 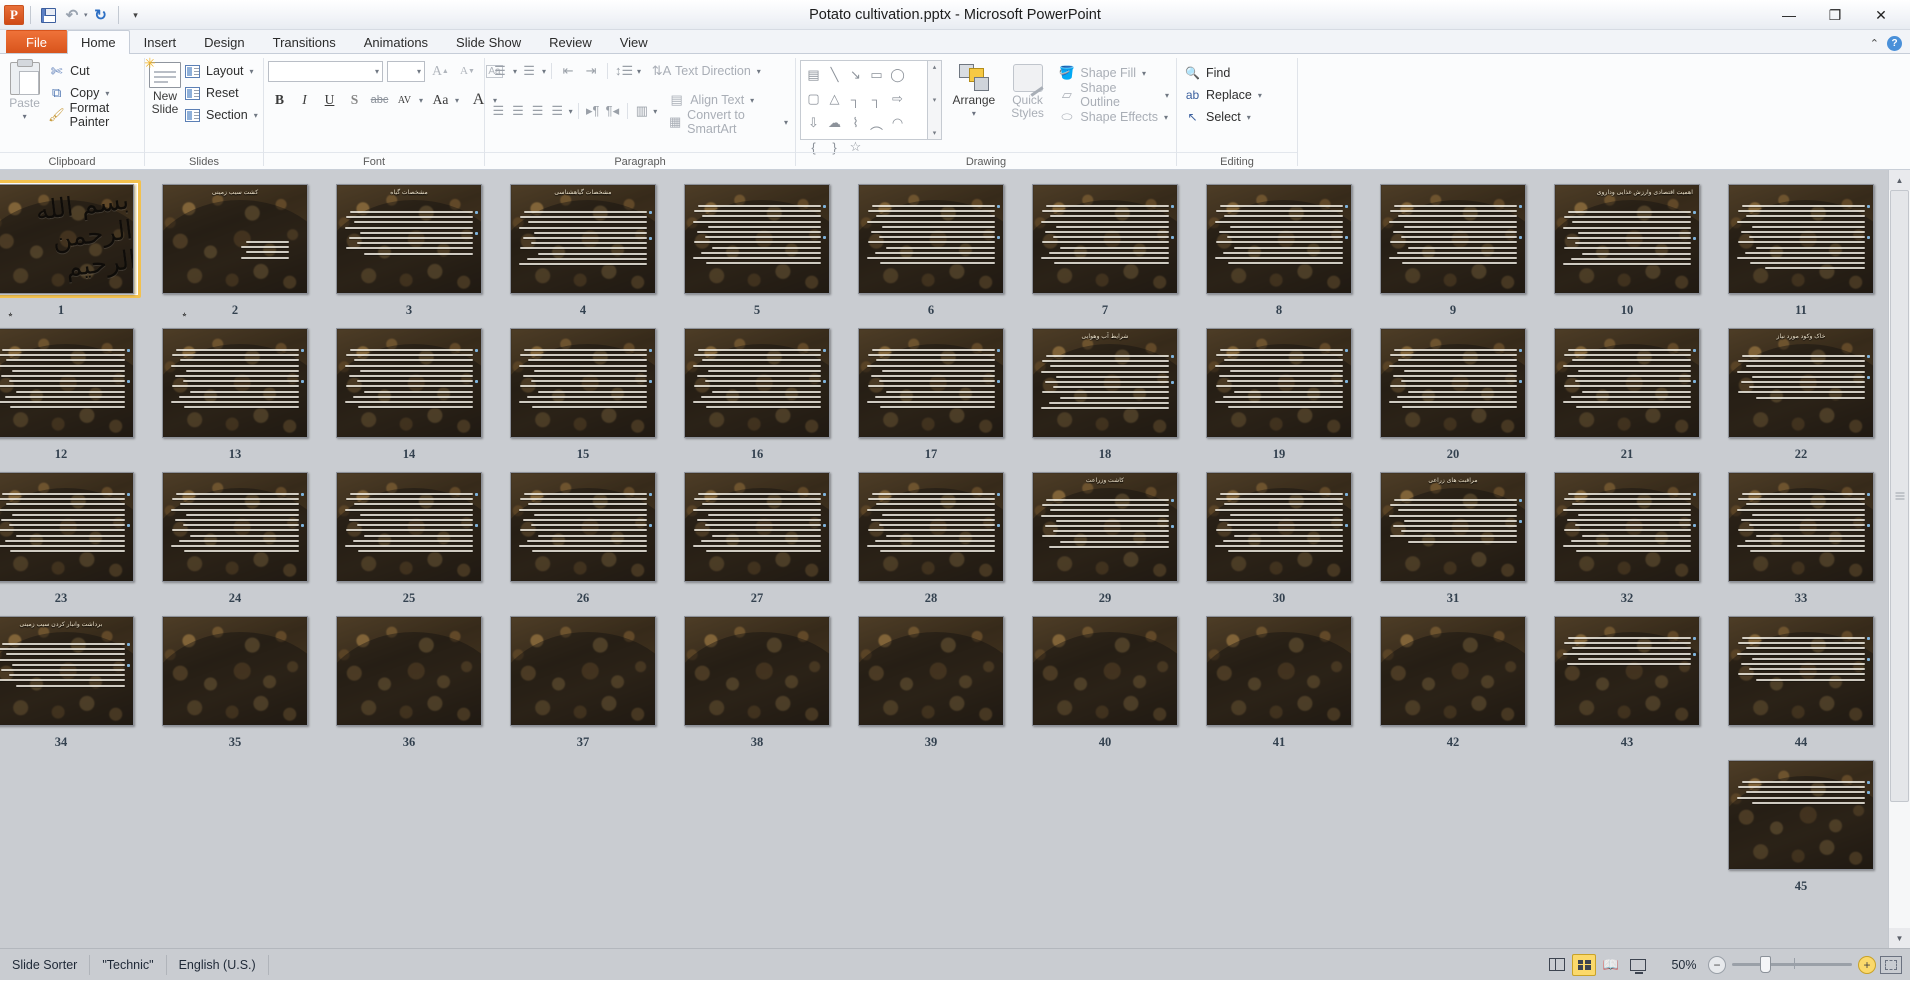 What do you see at coordinates (304, 41) in the screenshot?
I see `tab-transitions: Transitions` at bounding box center [304, 41].